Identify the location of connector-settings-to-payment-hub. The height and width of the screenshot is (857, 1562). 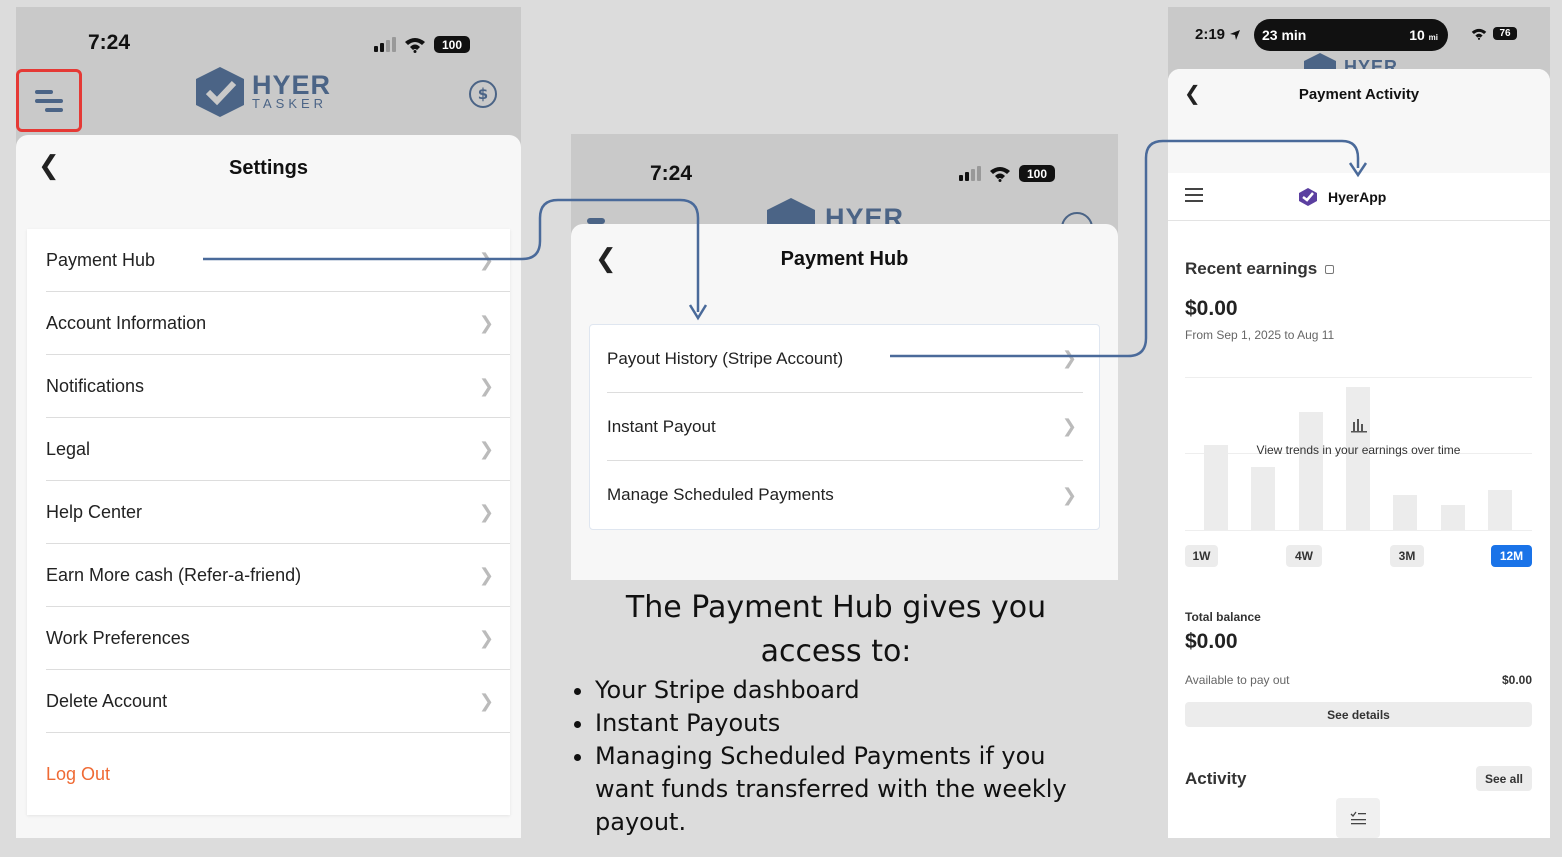
(451, 255).